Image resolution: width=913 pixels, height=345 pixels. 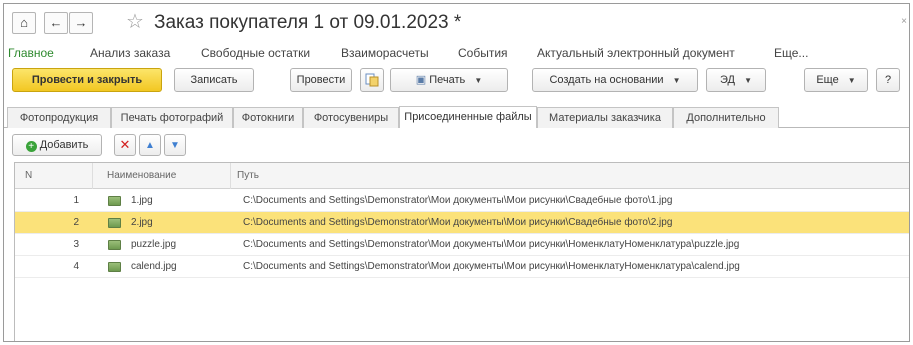 I want to click on create-based-on-button: Создать на основании ▼, so click(x=615, y=80).